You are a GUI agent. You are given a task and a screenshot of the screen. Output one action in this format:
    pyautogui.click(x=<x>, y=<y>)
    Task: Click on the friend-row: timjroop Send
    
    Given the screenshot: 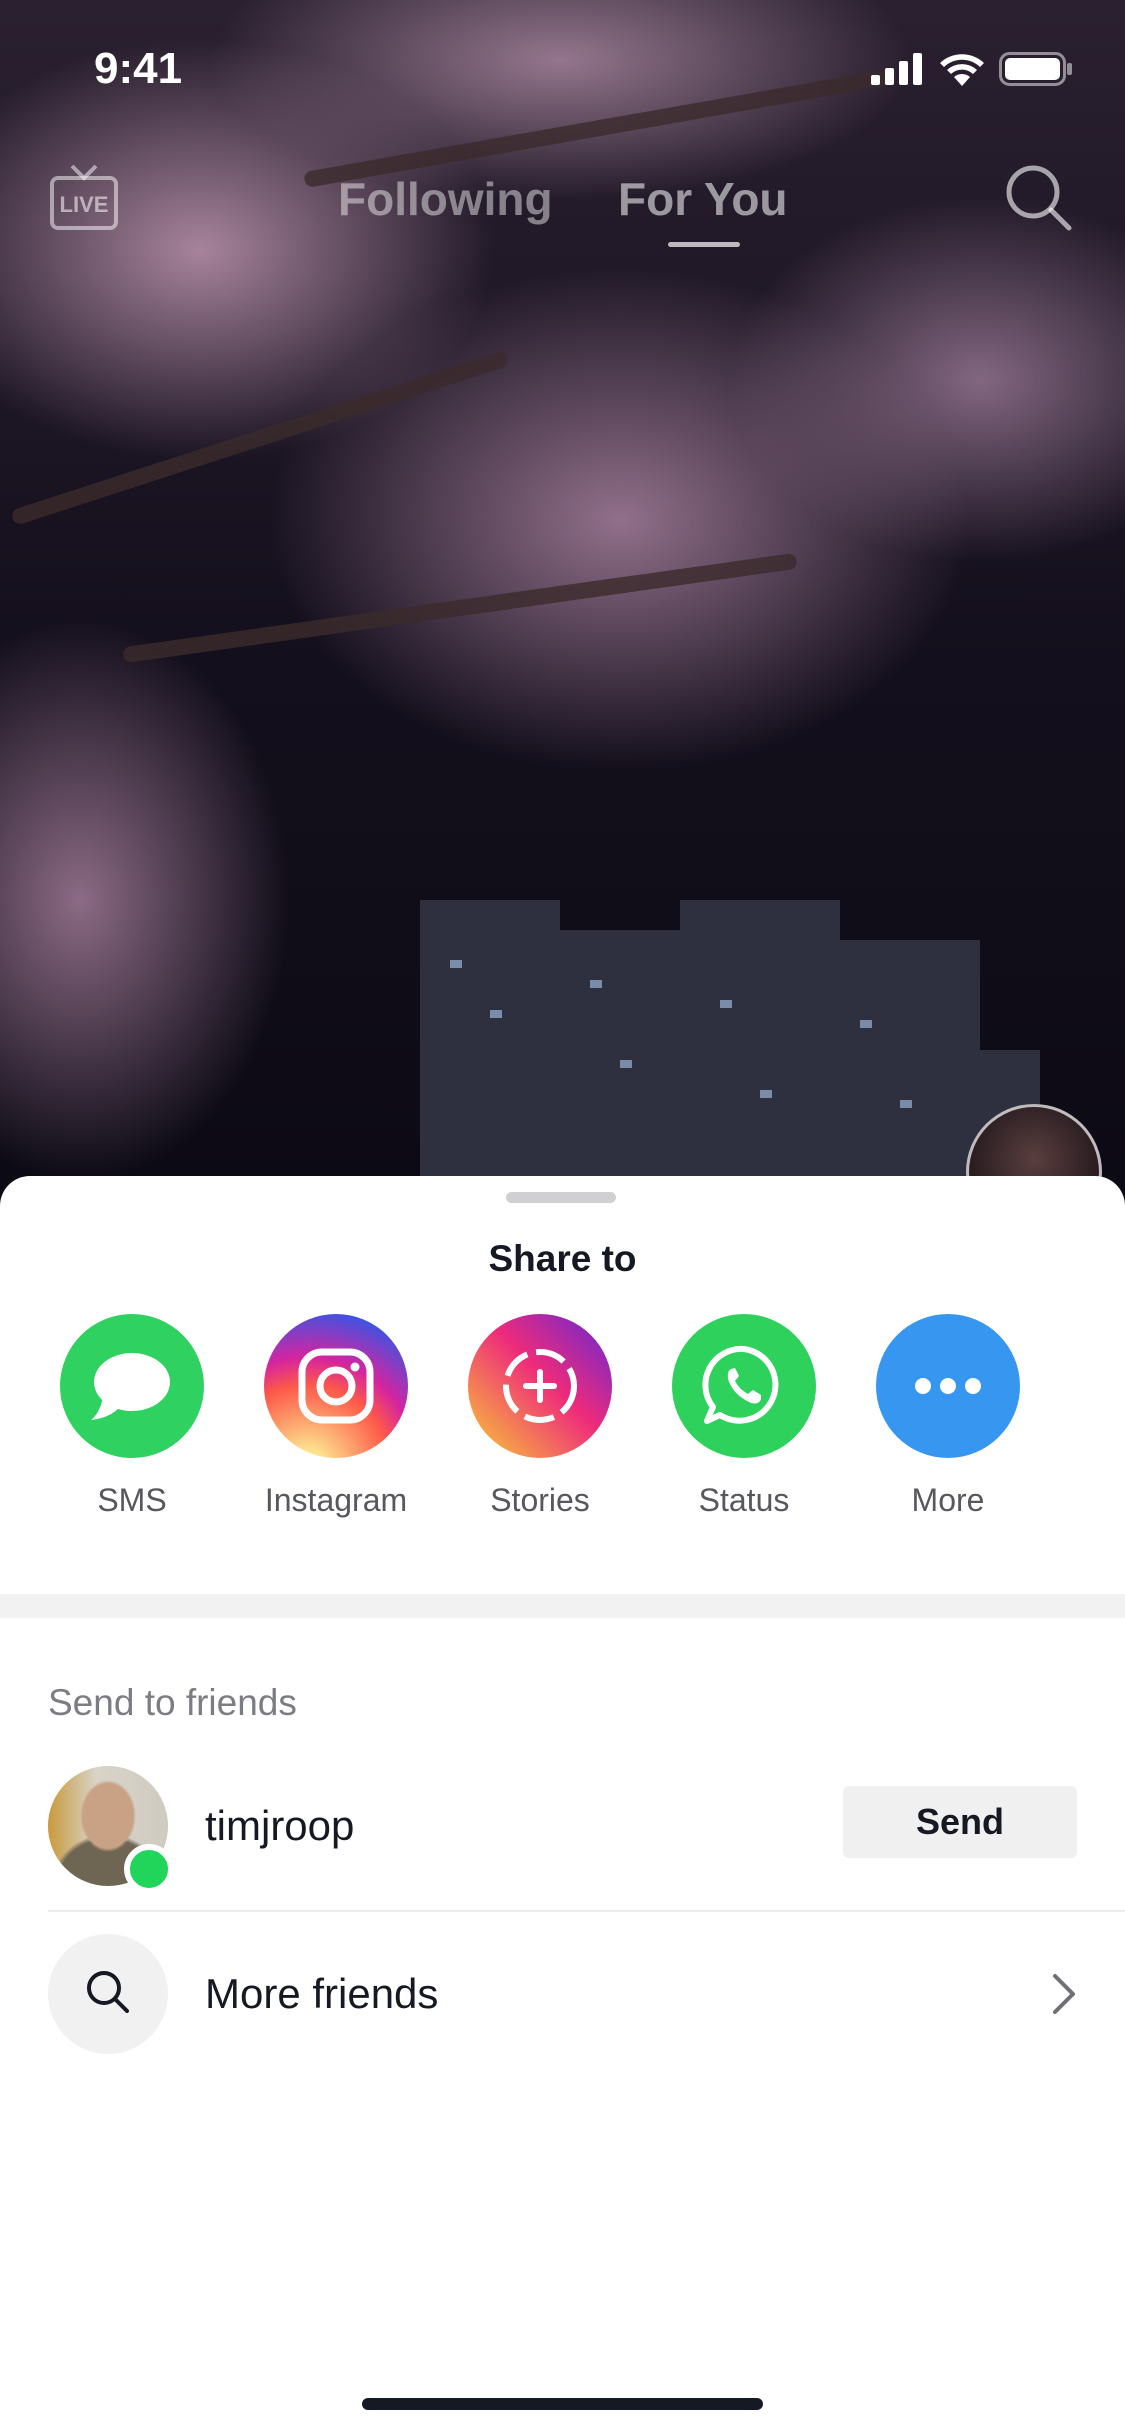 What is the action you would take?
    pyautogui.click(x=562, y=1830)
    